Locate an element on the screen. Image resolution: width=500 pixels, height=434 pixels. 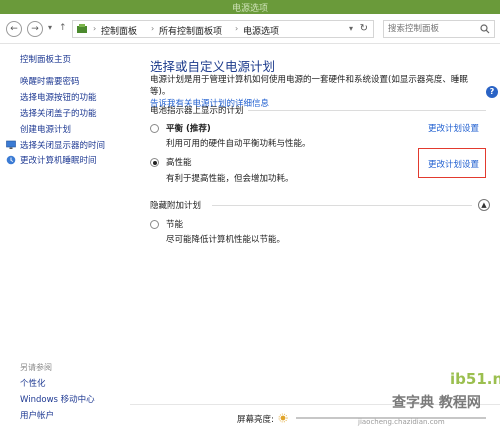
title-bar: 电源选项 is located at coordinates (250, 7).